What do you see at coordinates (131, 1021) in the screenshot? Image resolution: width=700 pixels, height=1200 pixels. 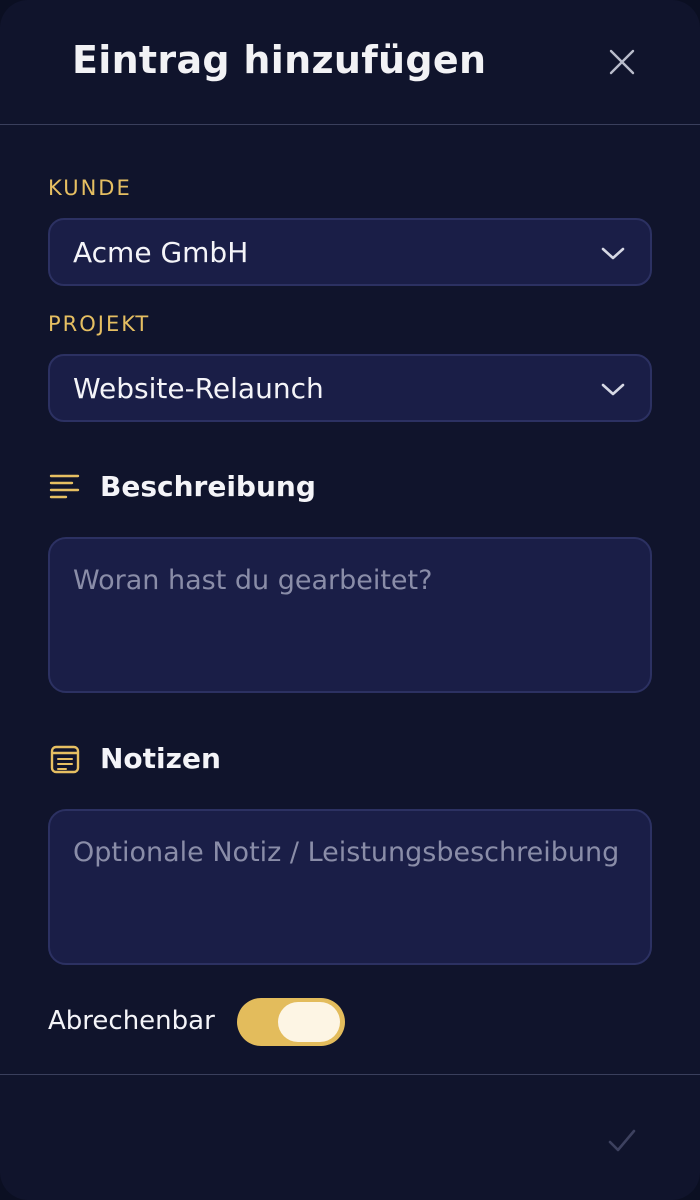 I see `billable-label: Abrechenbar` at bounding box center [131, 1021].